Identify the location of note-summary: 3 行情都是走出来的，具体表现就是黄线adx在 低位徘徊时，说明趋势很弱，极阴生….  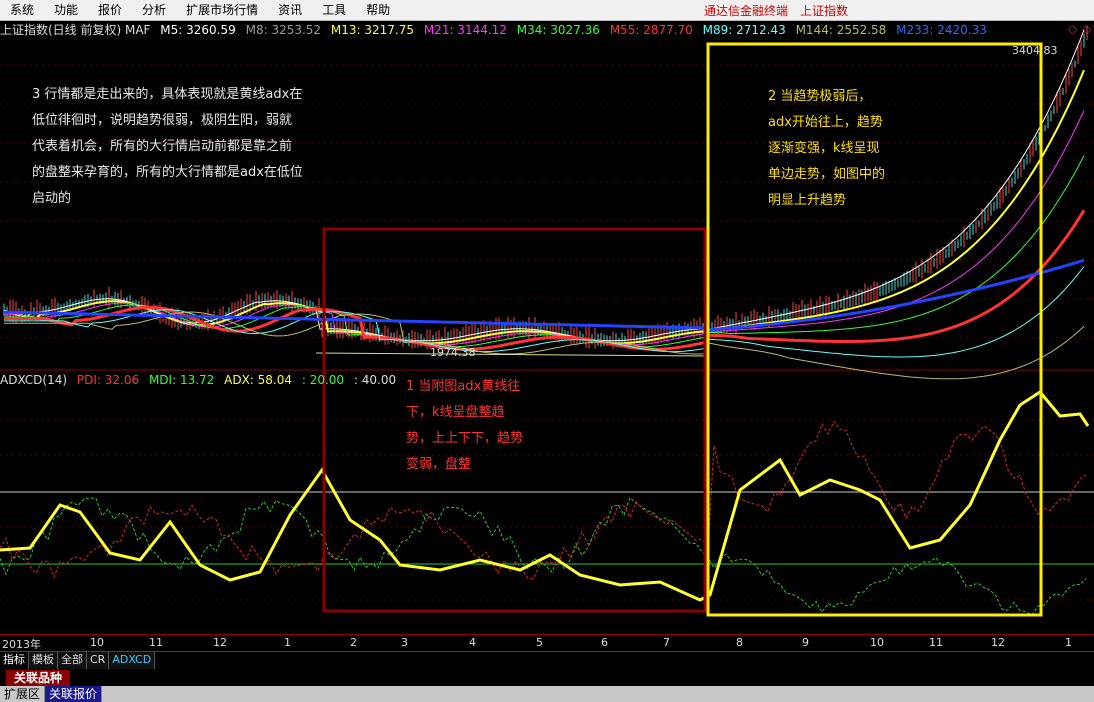
(167, 146).